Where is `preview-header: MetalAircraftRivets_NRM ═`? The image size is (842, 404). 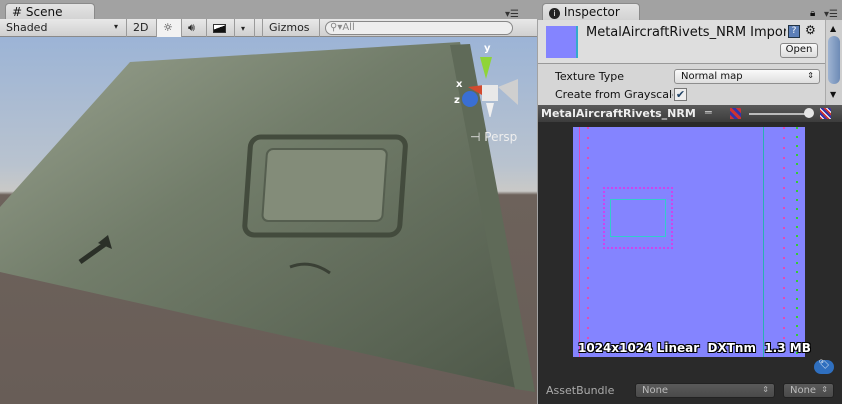
preview-header: MetalAircraftRivets_NRM ═ is located at coordinates (690, 113).